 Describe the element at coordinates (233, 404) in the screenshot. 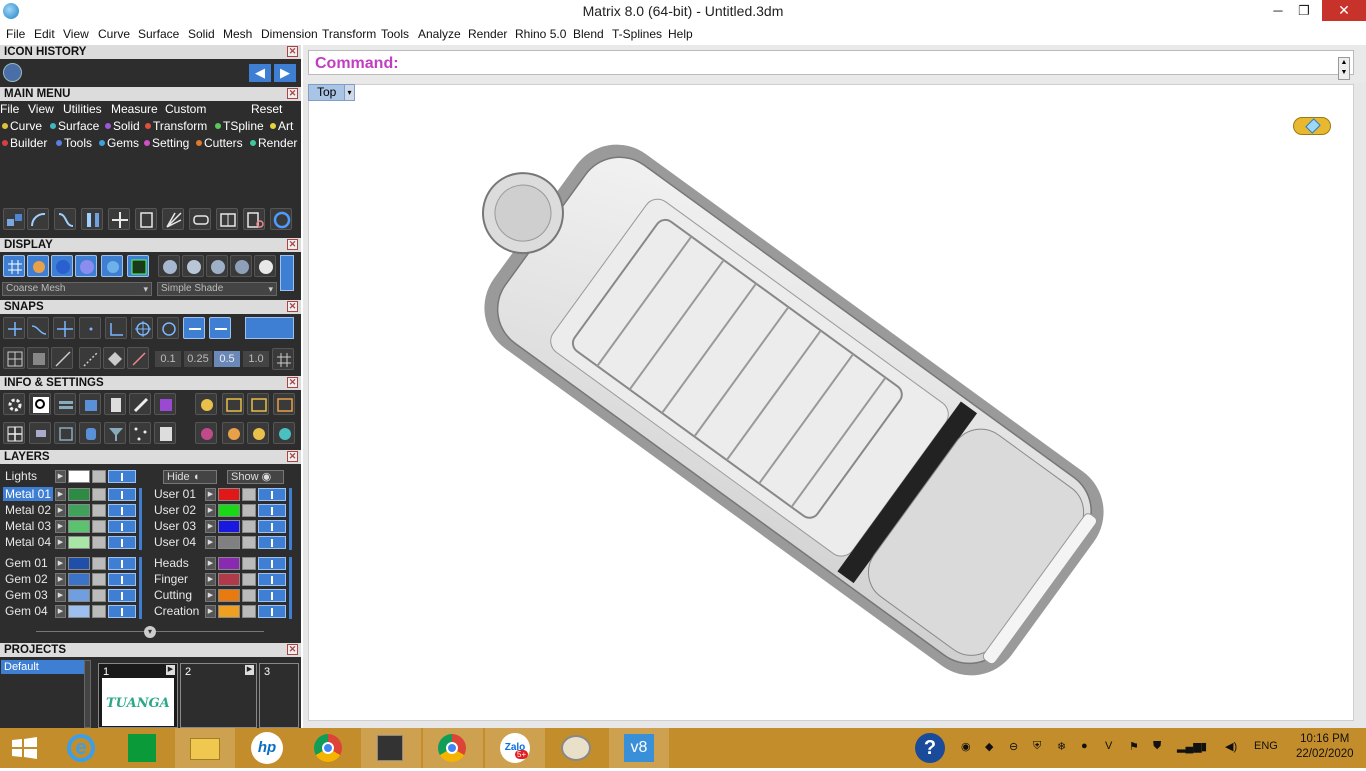

I see `export-icon` at that location.